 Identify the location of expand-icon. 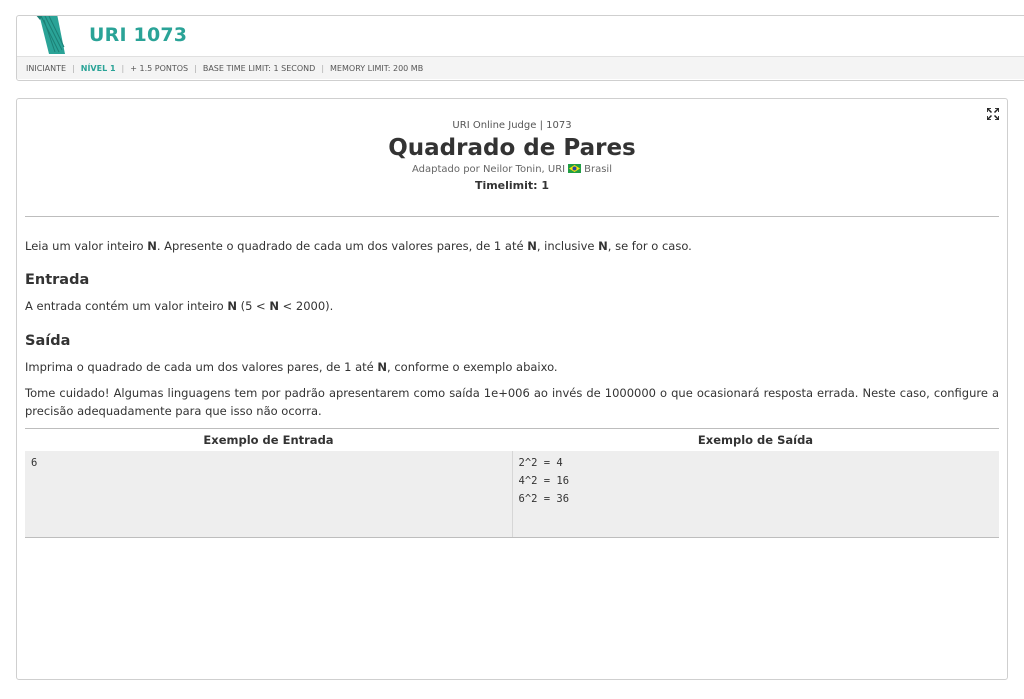
(993, 114).